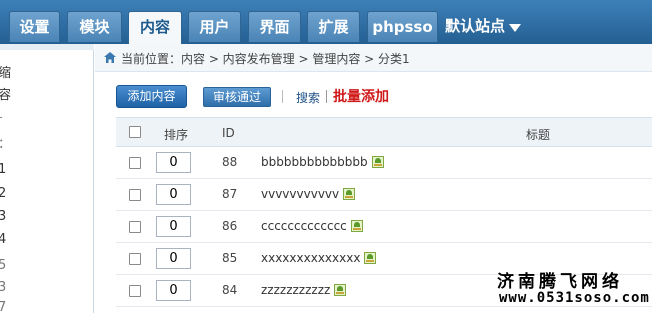 The height and width of the screenshot is (313, 652). Describe the element at coordinates (3, 170) in the screenshot. I see `sidebar-item: 1` at that location.